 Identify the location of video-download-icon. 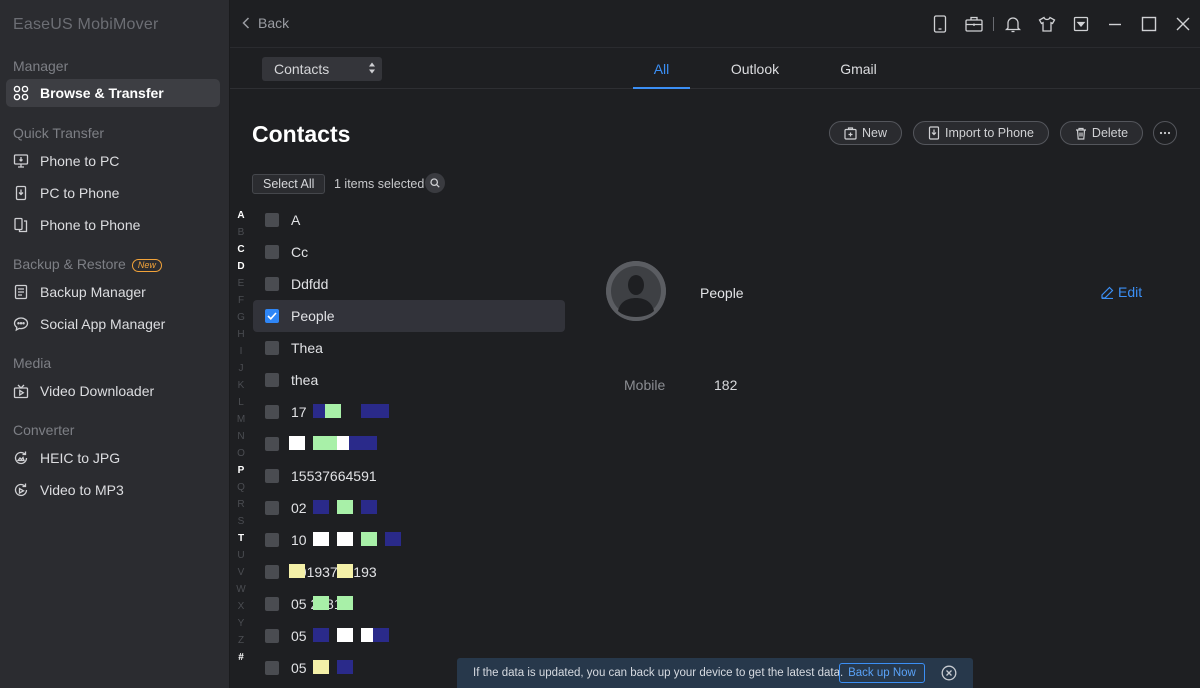
(21, 391).